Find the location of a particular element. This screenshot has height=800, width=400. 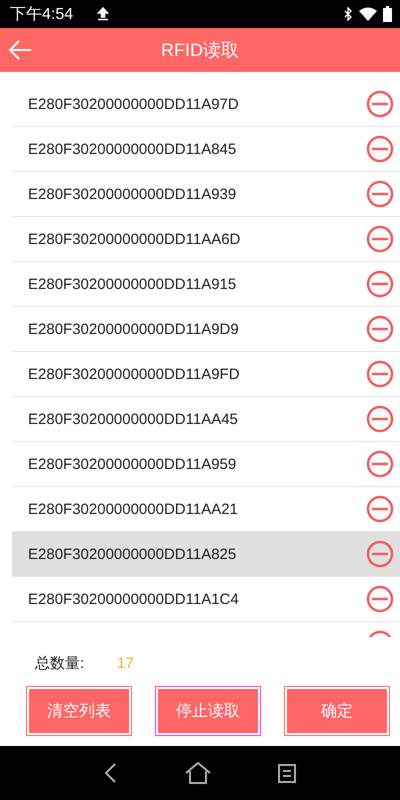

battery-icon is located at coordinates (387, 14).